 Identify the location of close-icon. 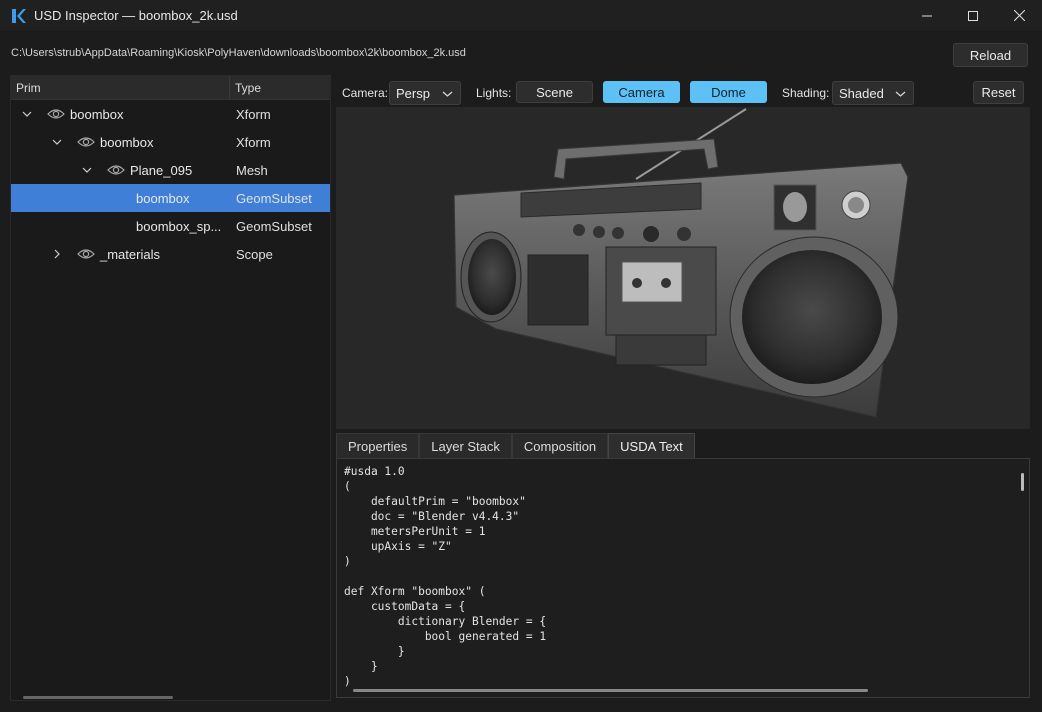
(1019, 16).